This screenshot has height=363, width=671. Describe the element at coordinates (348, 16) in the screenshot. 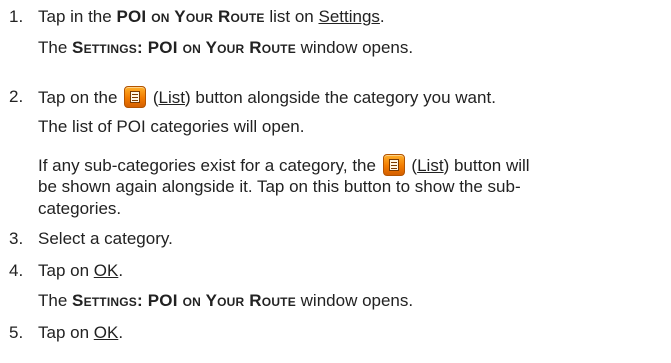

I see `settings-link: Settings` at that location.